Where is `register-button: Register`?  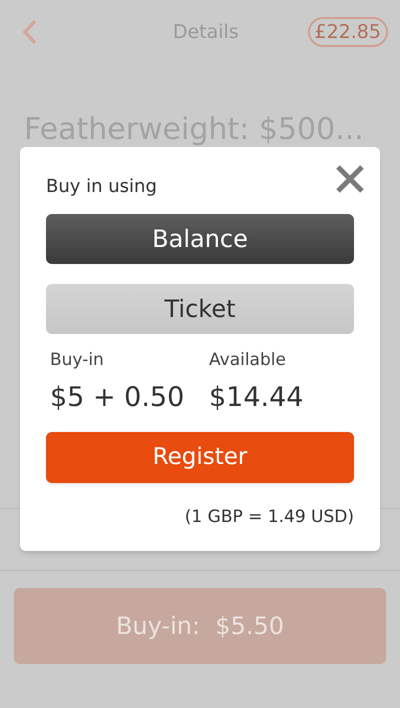
register-button: Register is located at coordinates (200, 457).